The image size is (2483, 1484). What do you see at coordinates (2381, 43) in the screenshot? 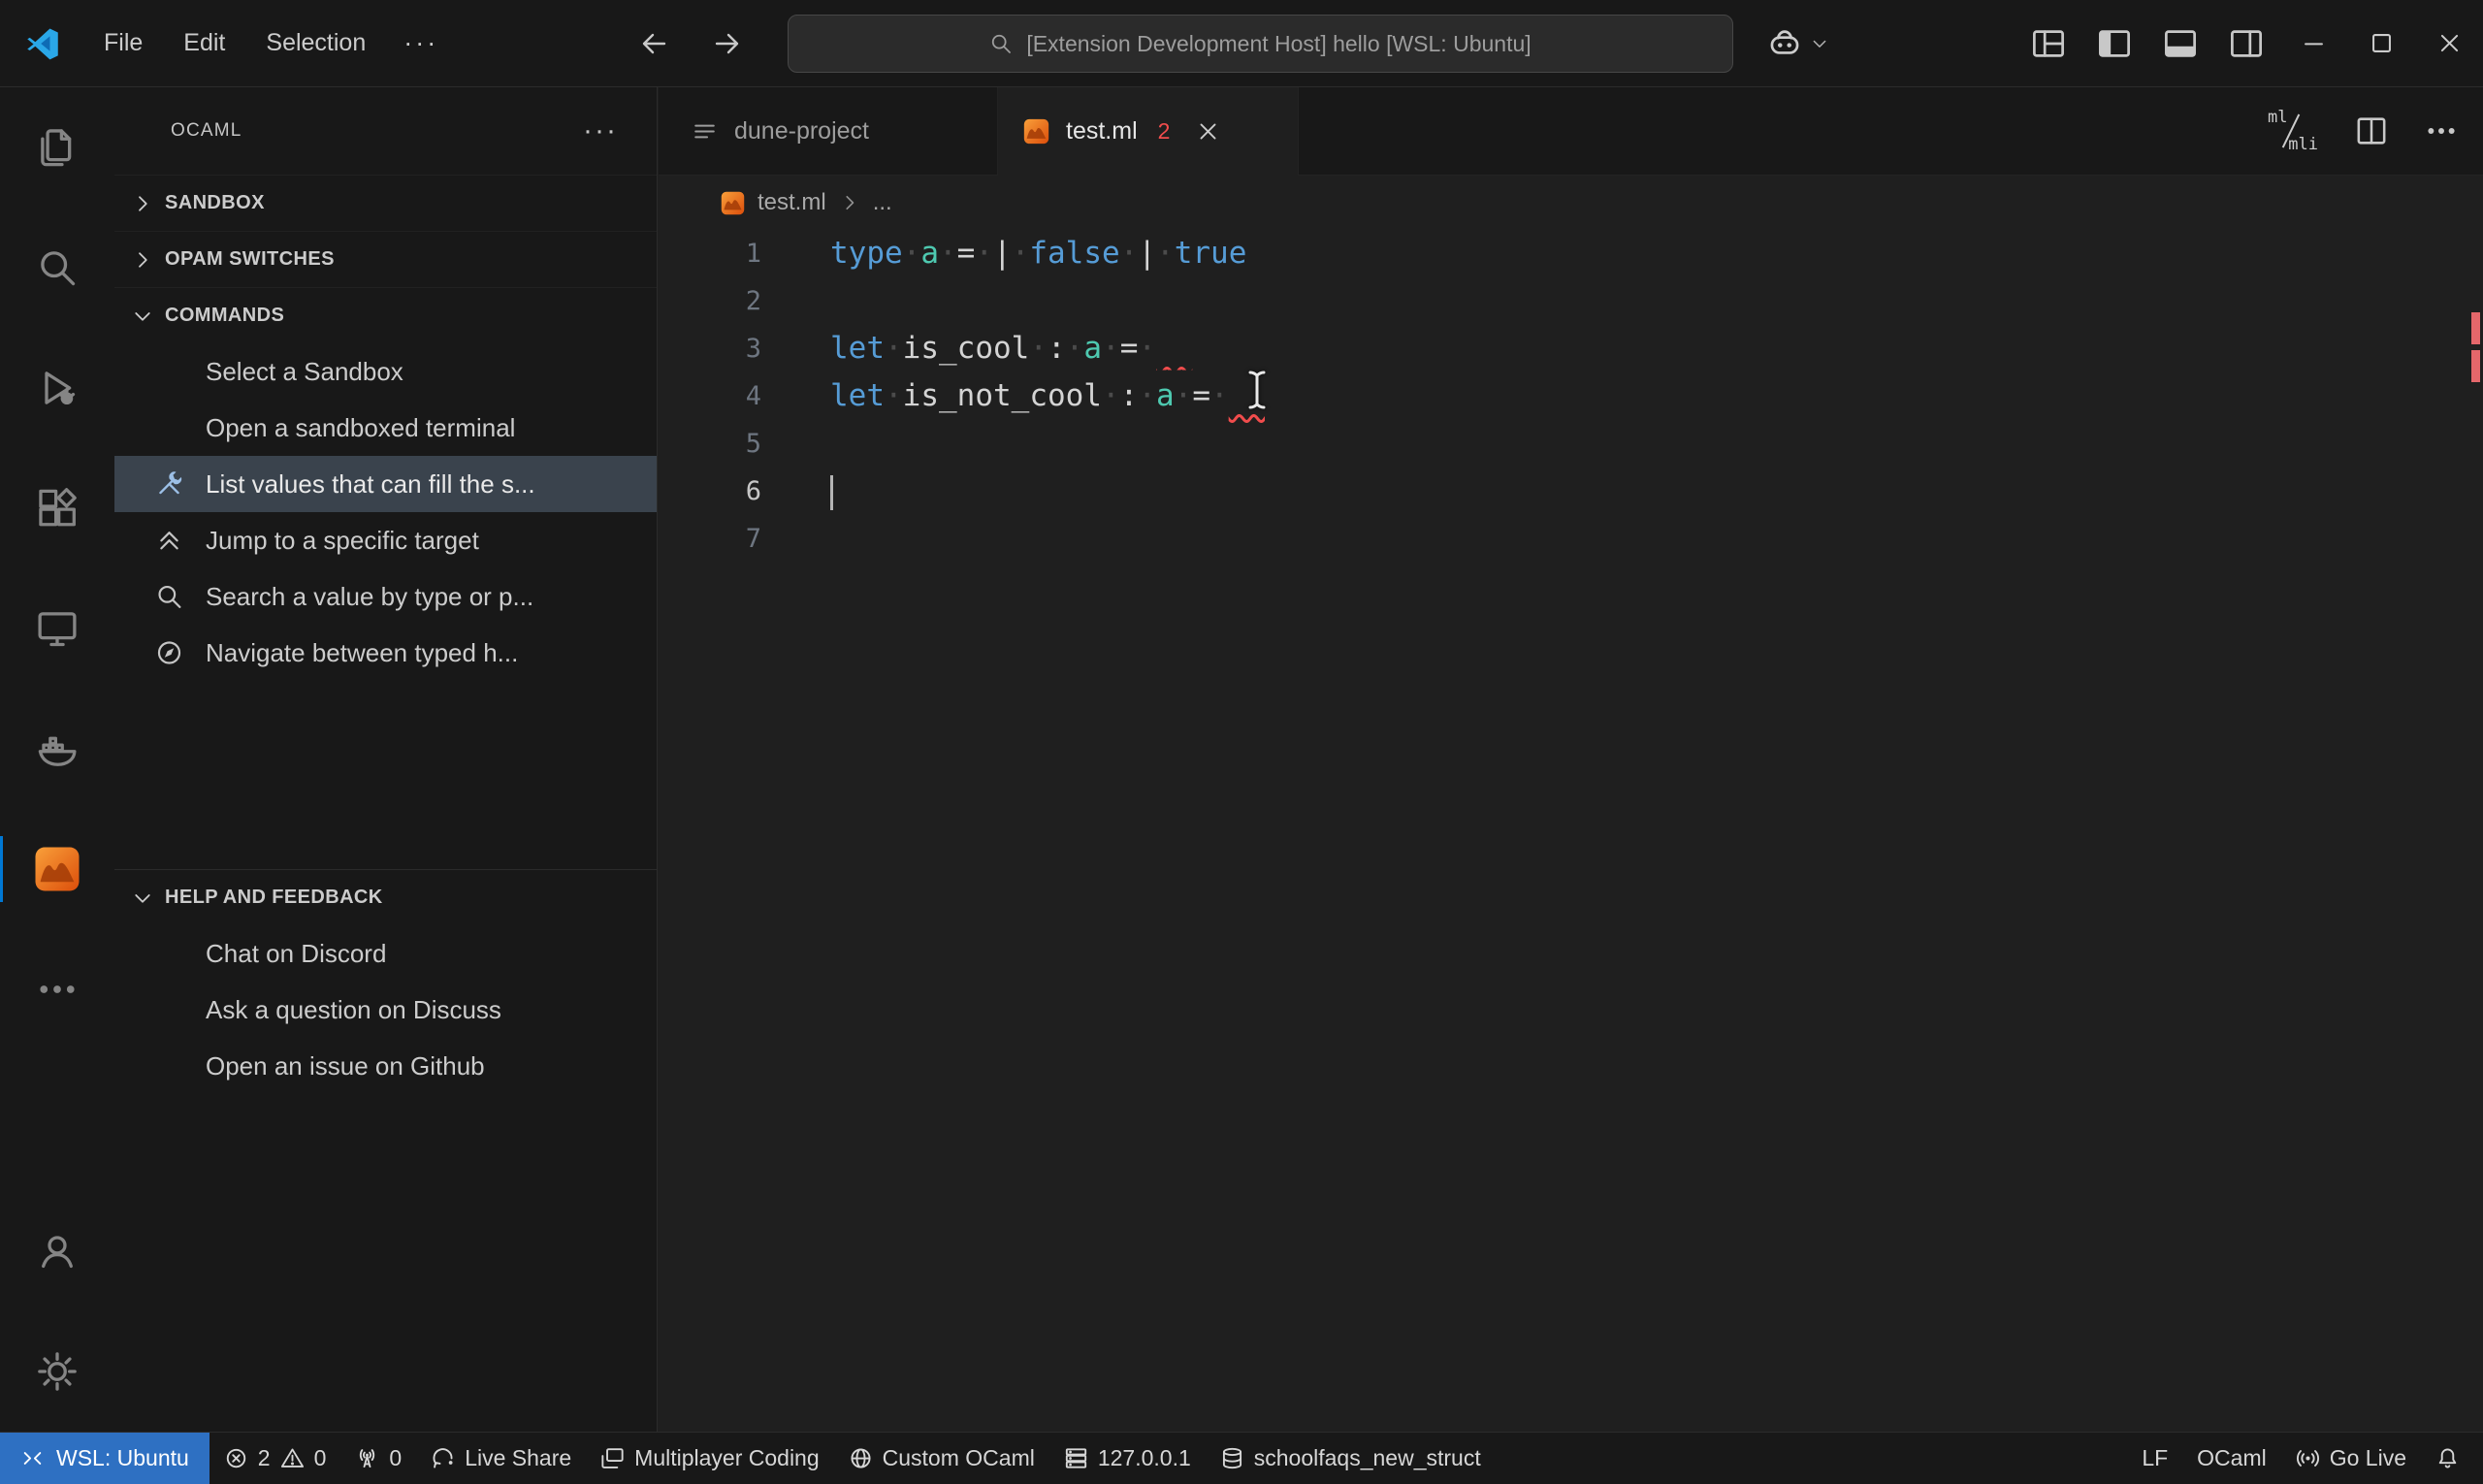
I see `maximize-button` at bounding box center [2381, 43].